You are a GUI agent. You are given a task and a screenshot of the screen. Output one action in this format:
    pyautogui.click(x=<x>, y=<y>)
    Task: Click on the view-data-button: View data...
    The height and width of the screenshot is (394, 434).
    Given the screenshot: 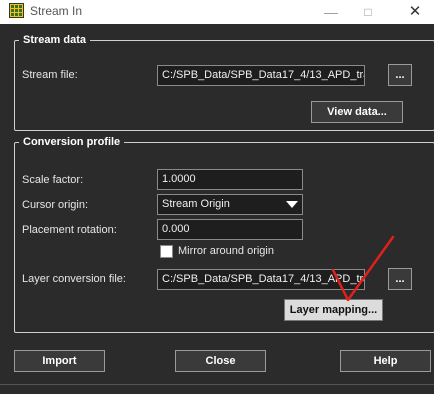 What is the action you would take?
    pyautogui.click(x=357, y=112)
    